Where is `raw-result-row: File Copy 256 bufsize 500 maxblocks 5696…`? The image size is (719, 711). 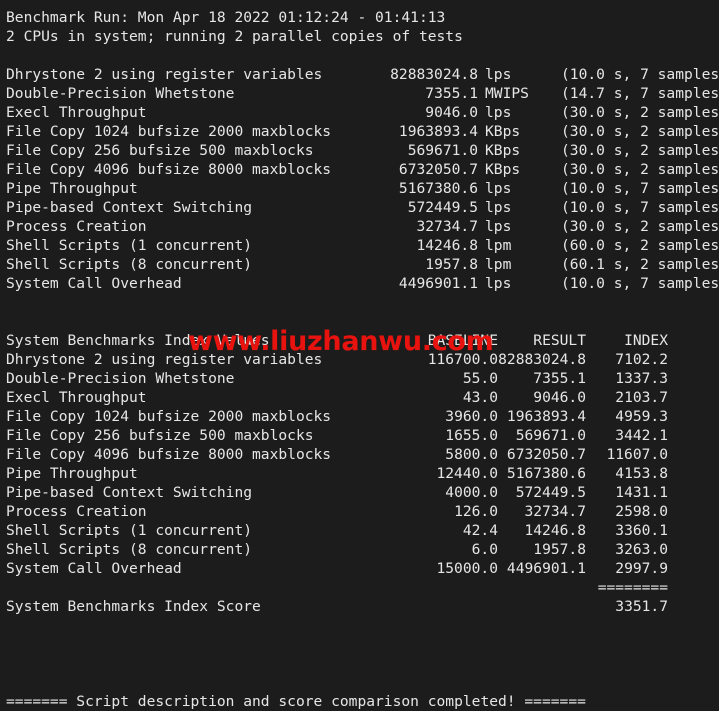 raw-result-row: File Copy 256 bufsize 500 maxblocks 5696… is located at coordinates (359, 150).